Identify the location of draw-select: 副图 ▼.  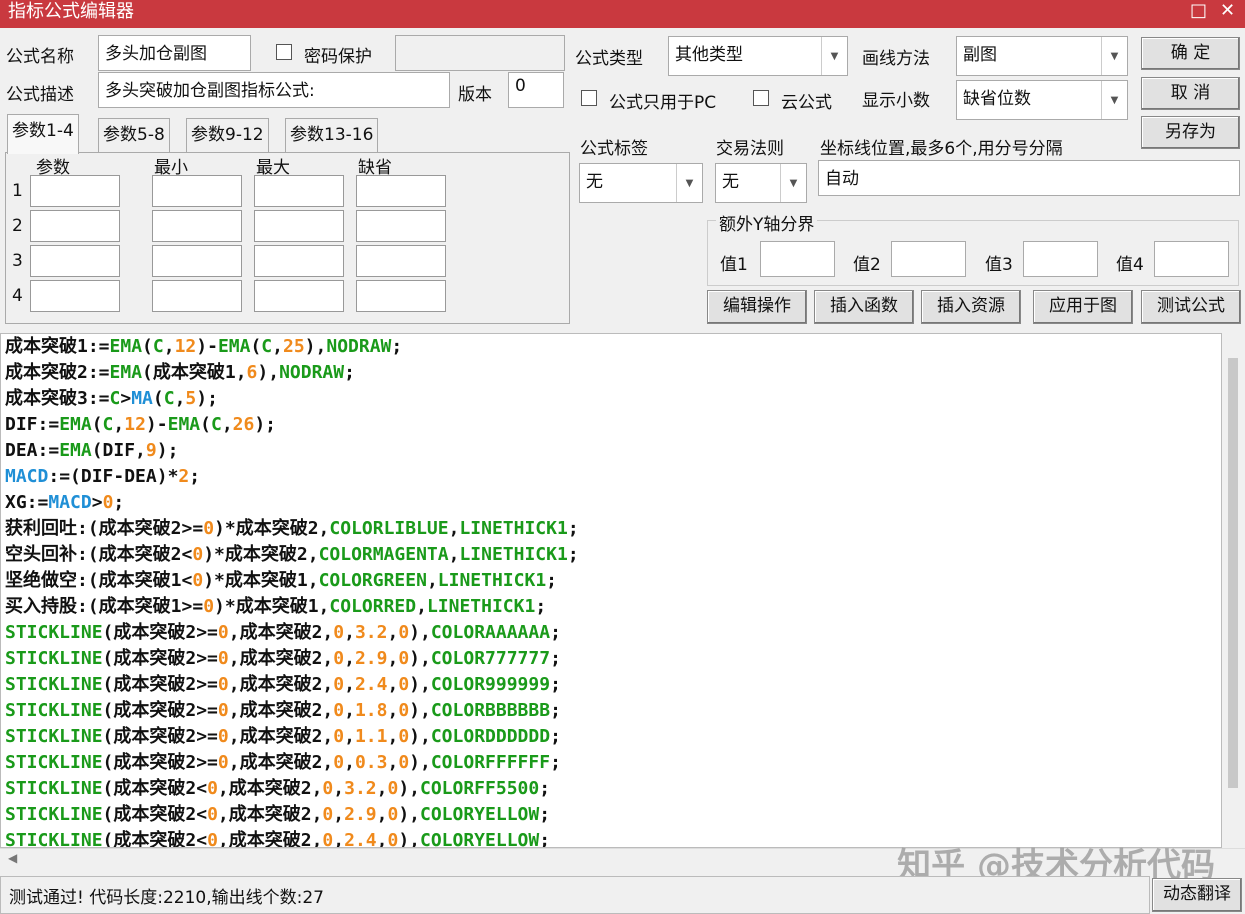
(1042, 56).